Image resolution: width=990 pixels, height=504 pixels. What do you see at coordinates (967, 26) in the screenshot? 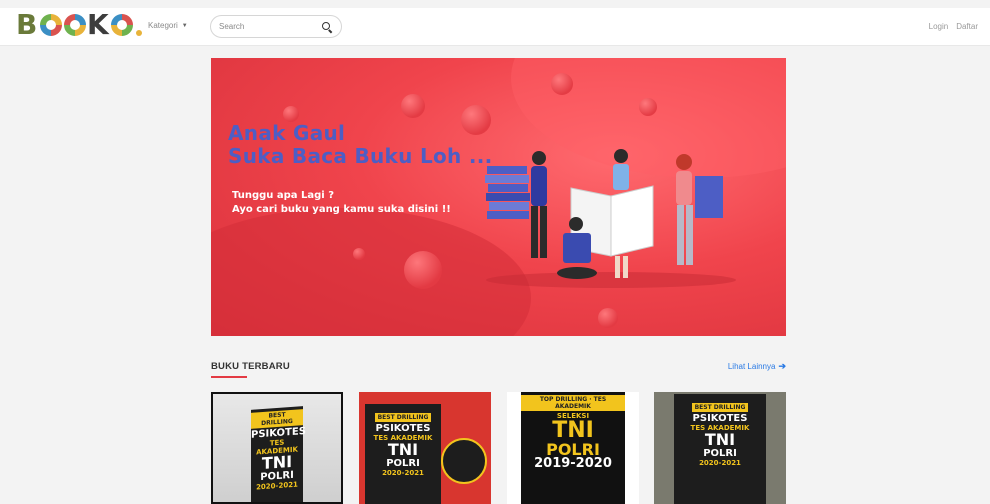
I see `daftar-link: Daftar` at bounding box center [967, 26].